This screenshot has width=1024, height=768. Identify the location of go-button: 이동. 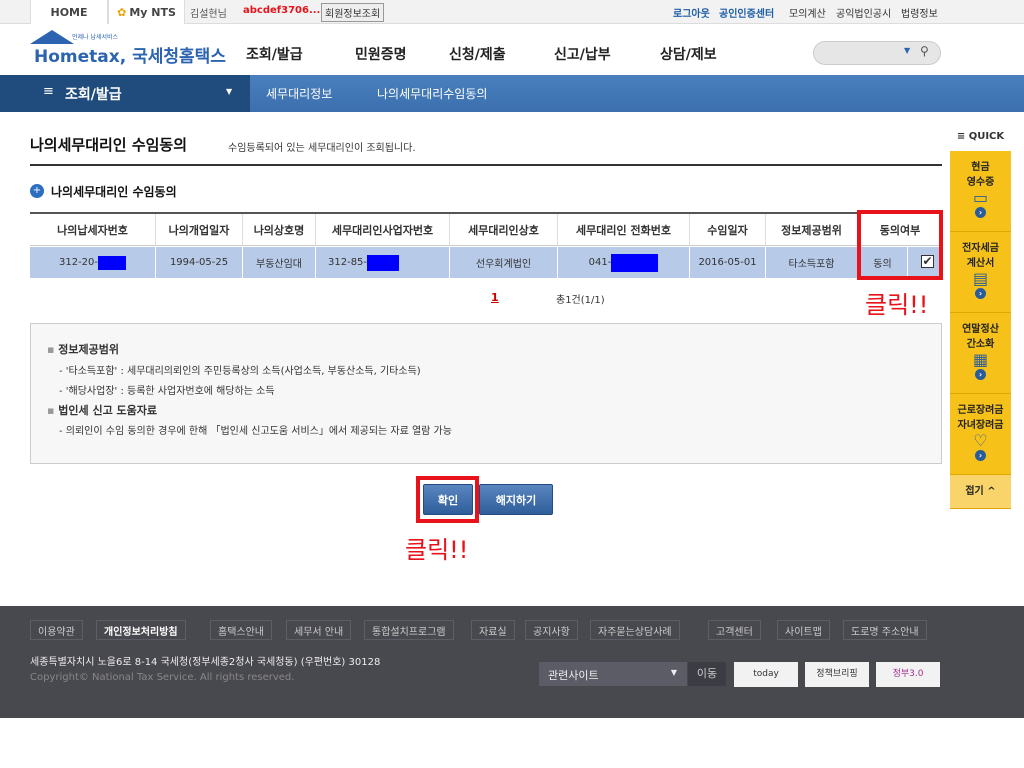
(707, 674).